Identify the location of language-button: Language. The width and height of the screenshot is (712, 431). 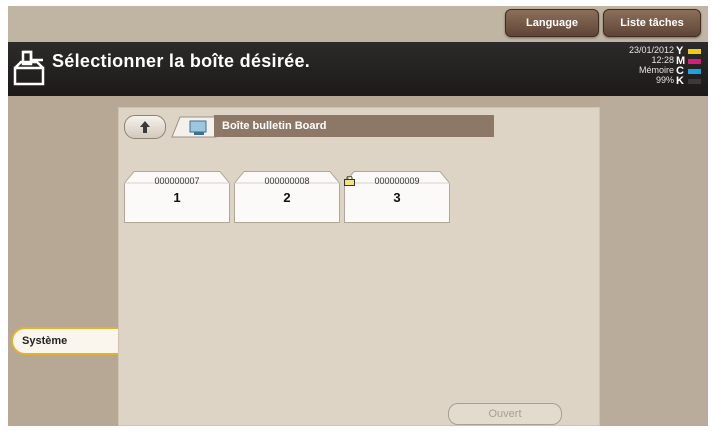
(552, 23).